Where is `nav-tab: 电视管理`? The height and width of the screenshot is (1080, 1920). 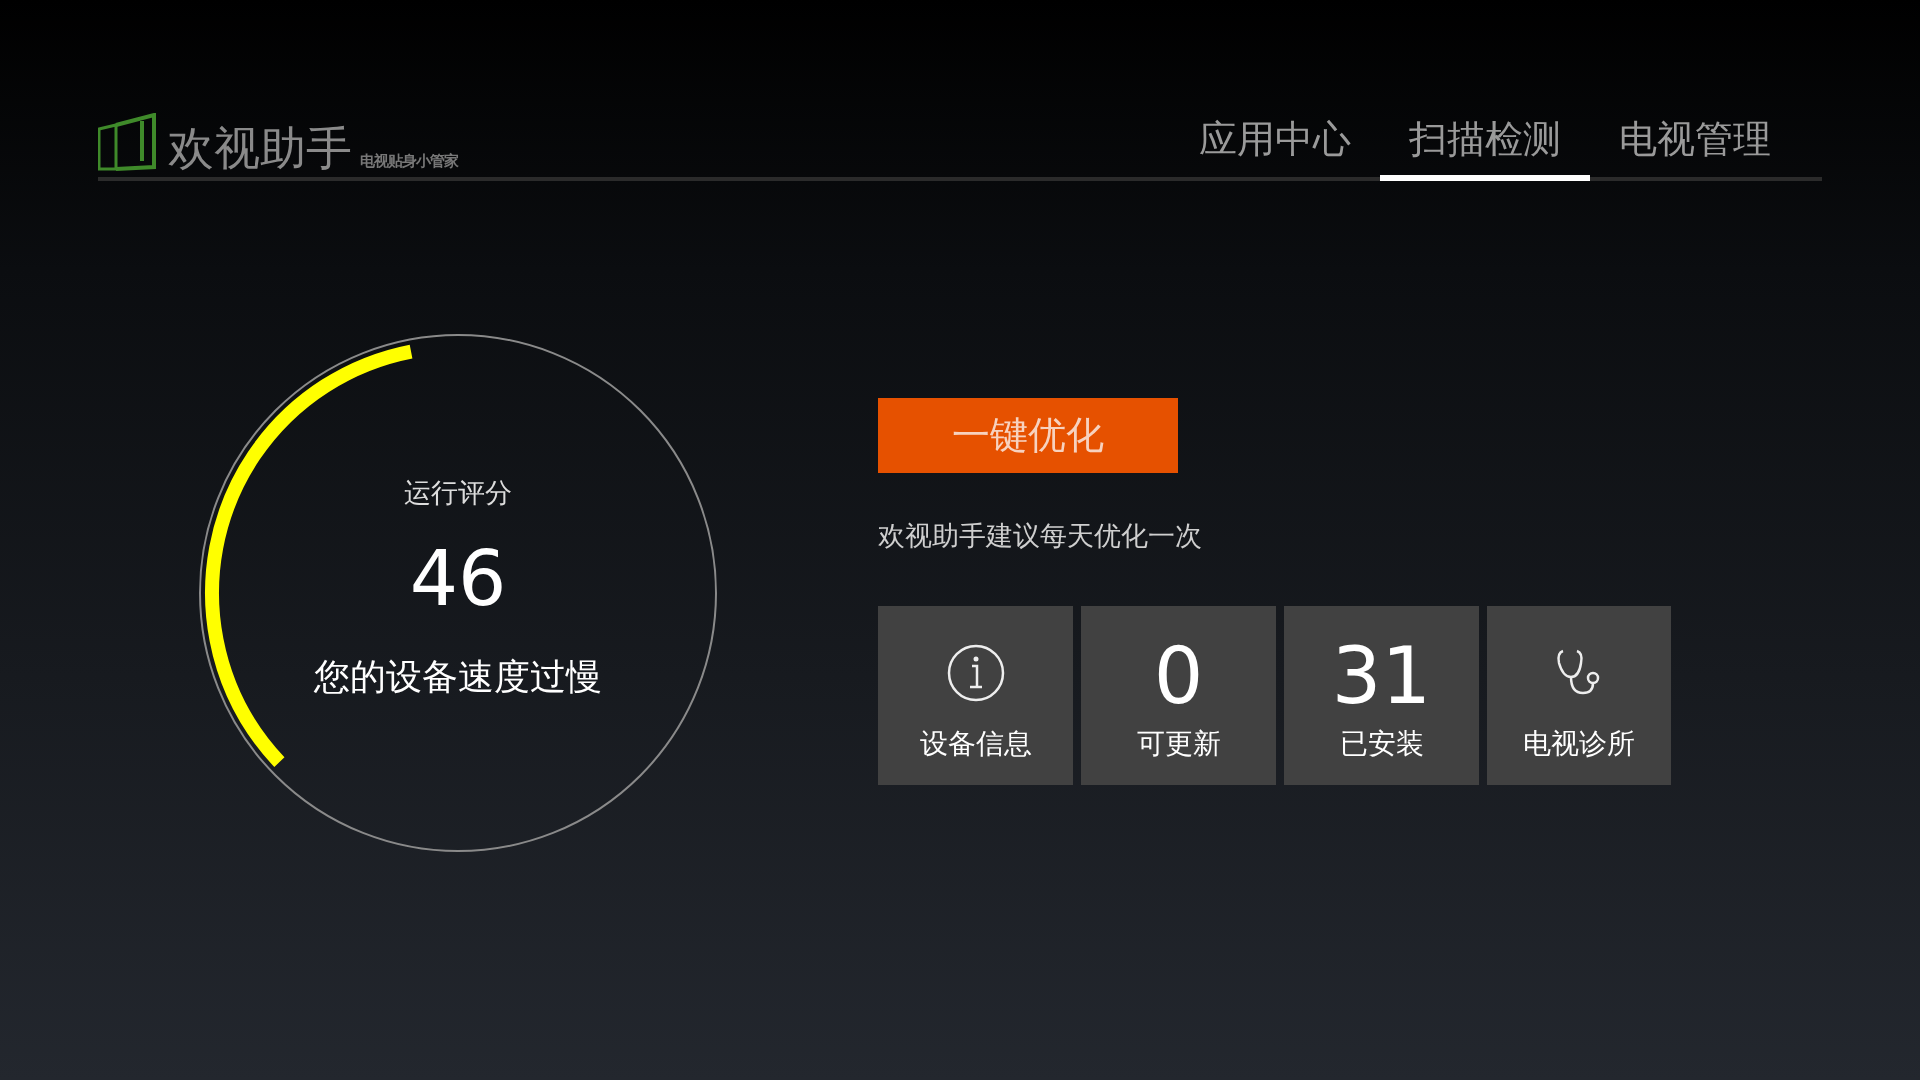 nav-tab: 电视管理 is located at coordinates (1695, 150).